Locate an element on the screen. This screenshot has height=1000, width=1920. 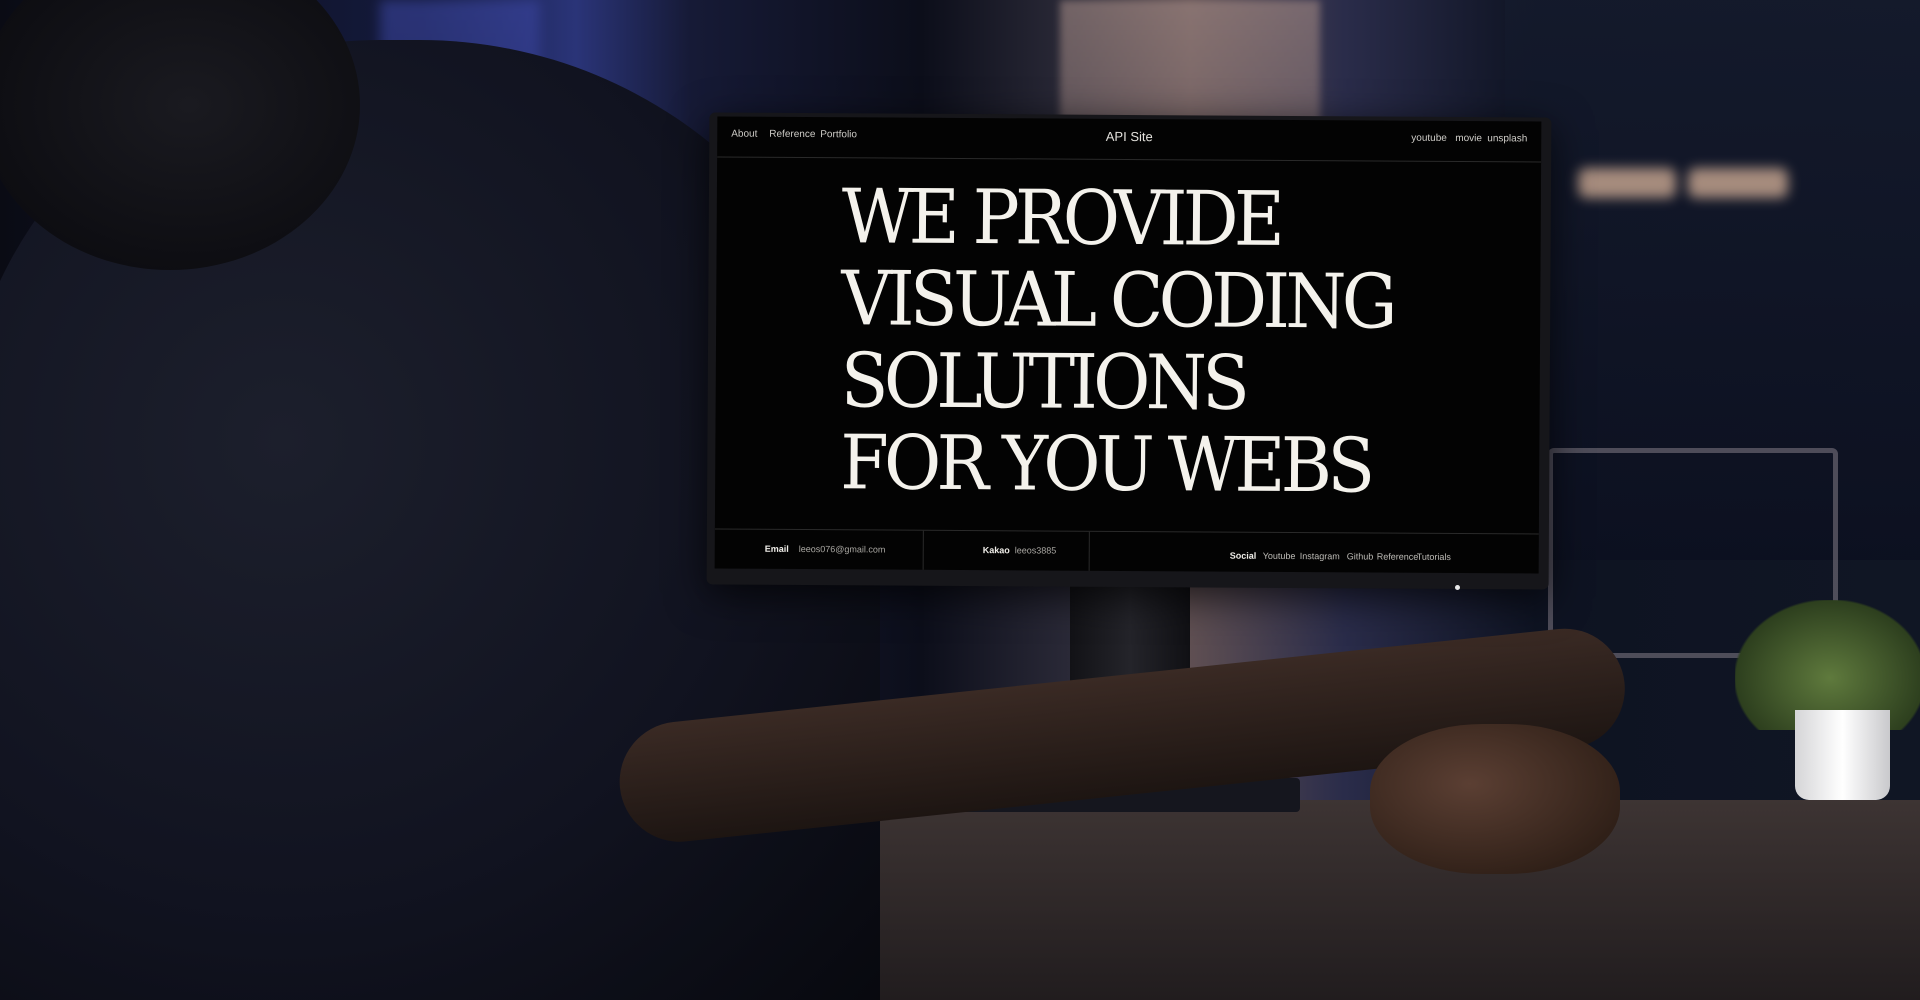
email-link: leeos076@gmail.com is located at coordinates (842, 549).